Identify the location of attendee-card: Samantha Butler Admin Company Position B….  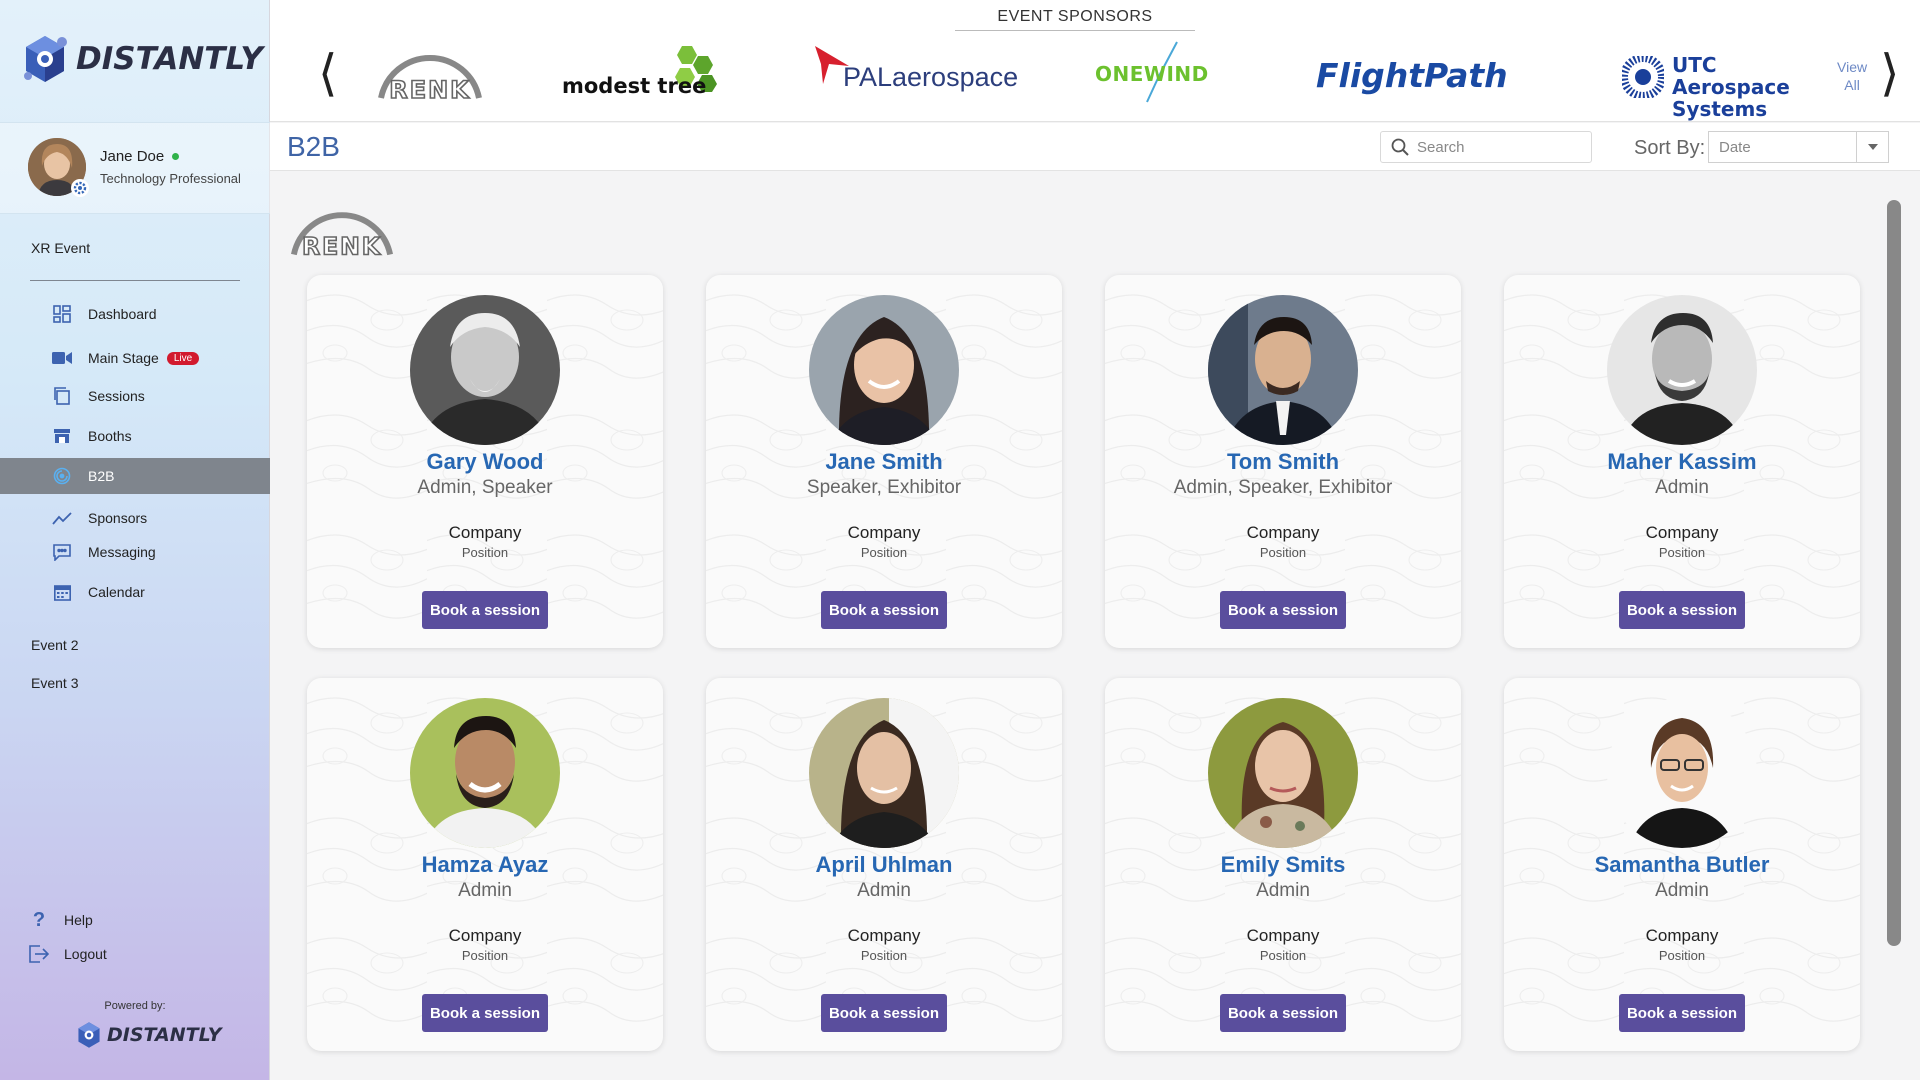
(1682, 864).